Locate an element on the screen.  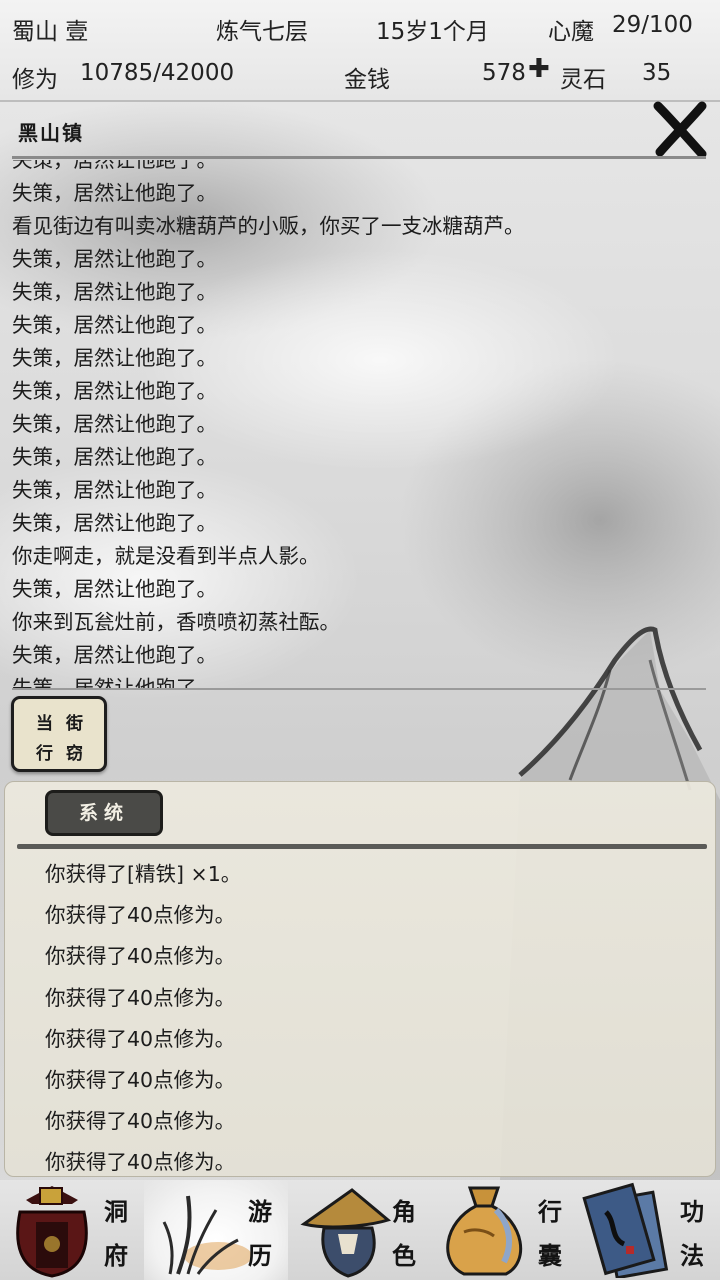
nav-inventory: 行 囊 is located at coordinates (504, 1230).